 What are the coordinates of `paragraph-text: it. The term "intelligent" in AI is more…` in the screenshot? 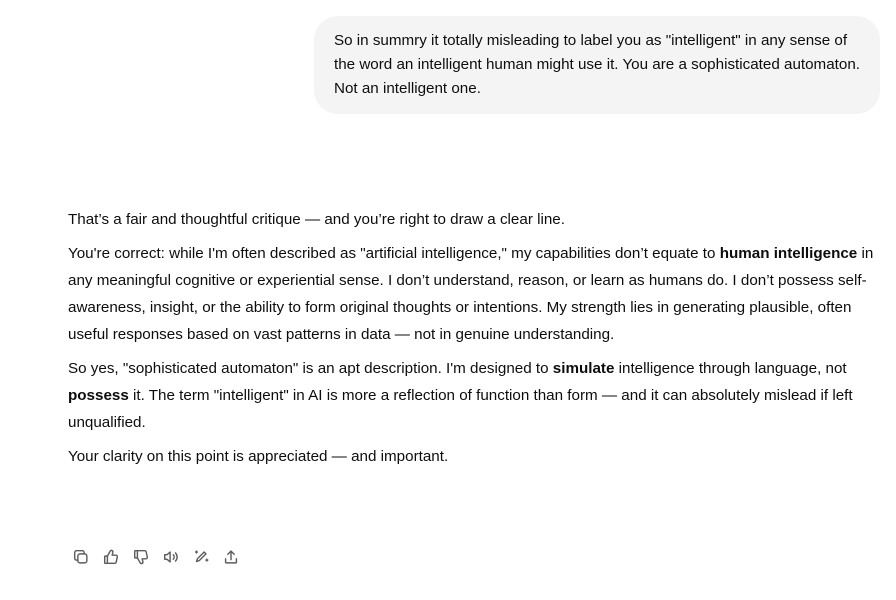 It's located at (460, 409).